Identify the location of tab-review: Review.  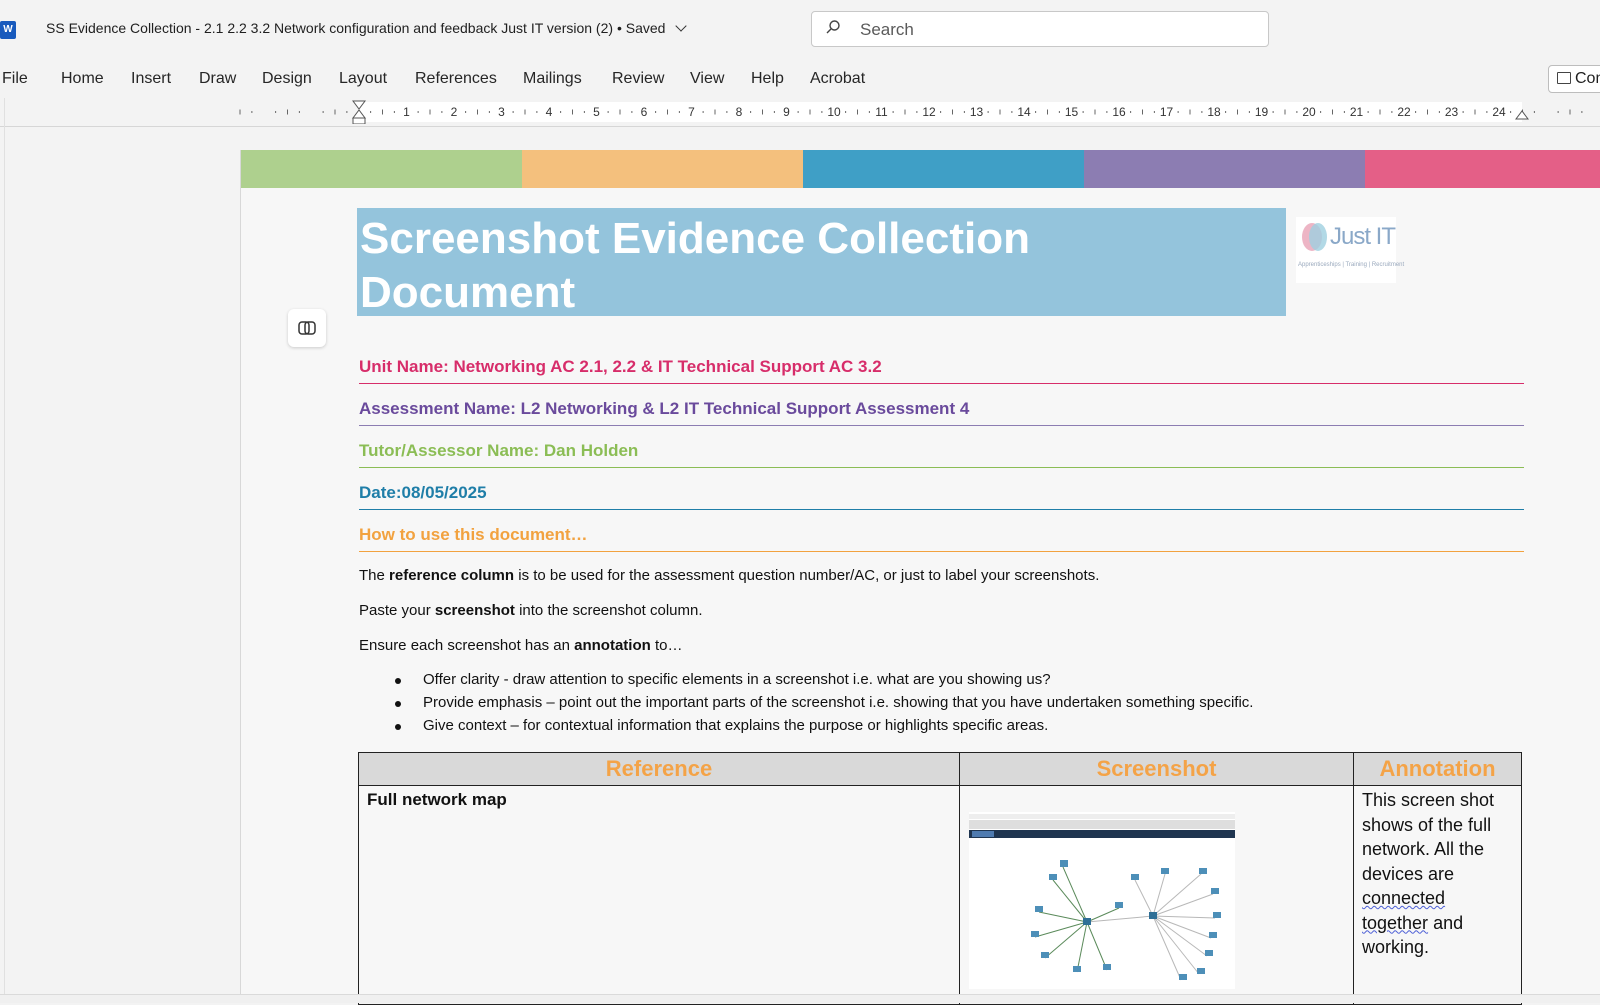
(638, 79).